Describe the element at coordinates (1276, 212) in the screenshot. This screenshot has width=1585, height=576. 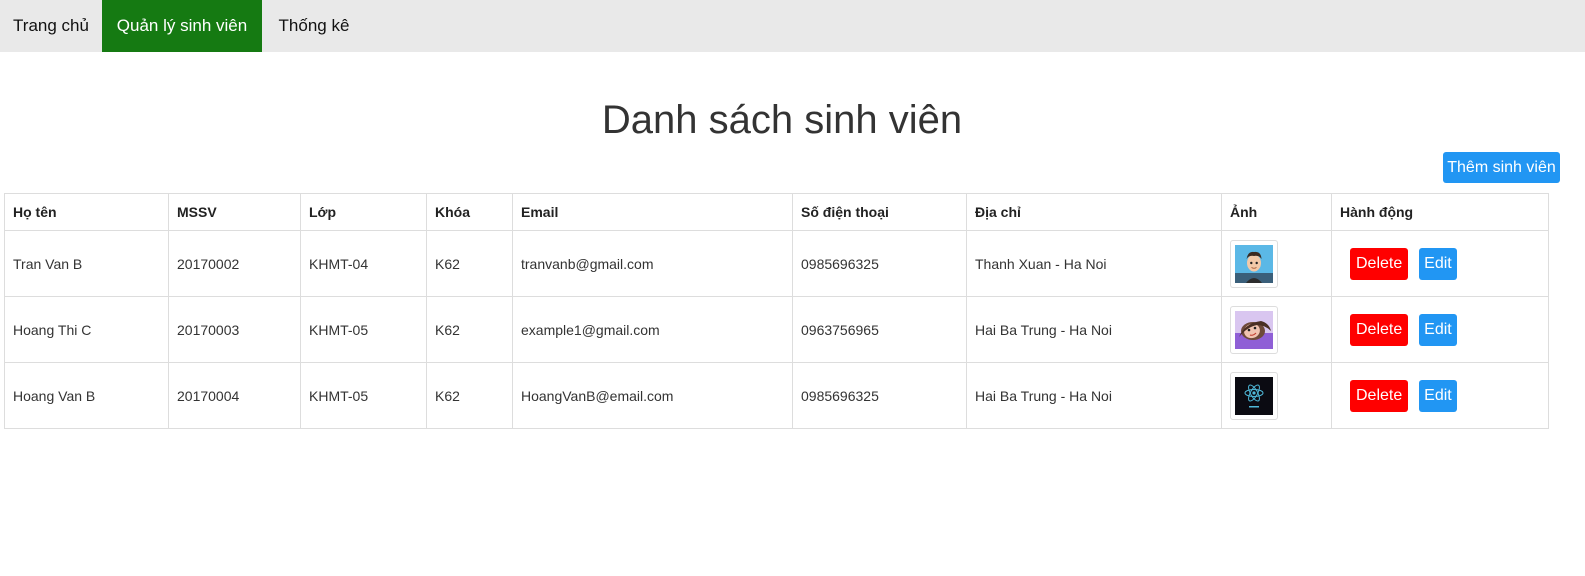
I see `header-photo: Ảnh` at that location.